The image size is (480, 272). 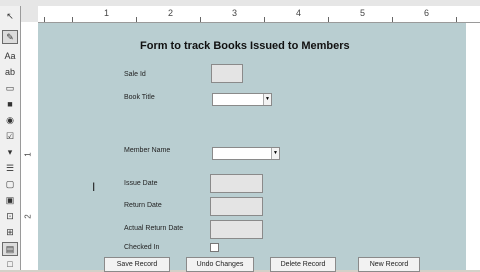 What do you see at coordinates (30, 14) in the screenshot?
I see `ruler-corner` at bounding box center [30, 14].